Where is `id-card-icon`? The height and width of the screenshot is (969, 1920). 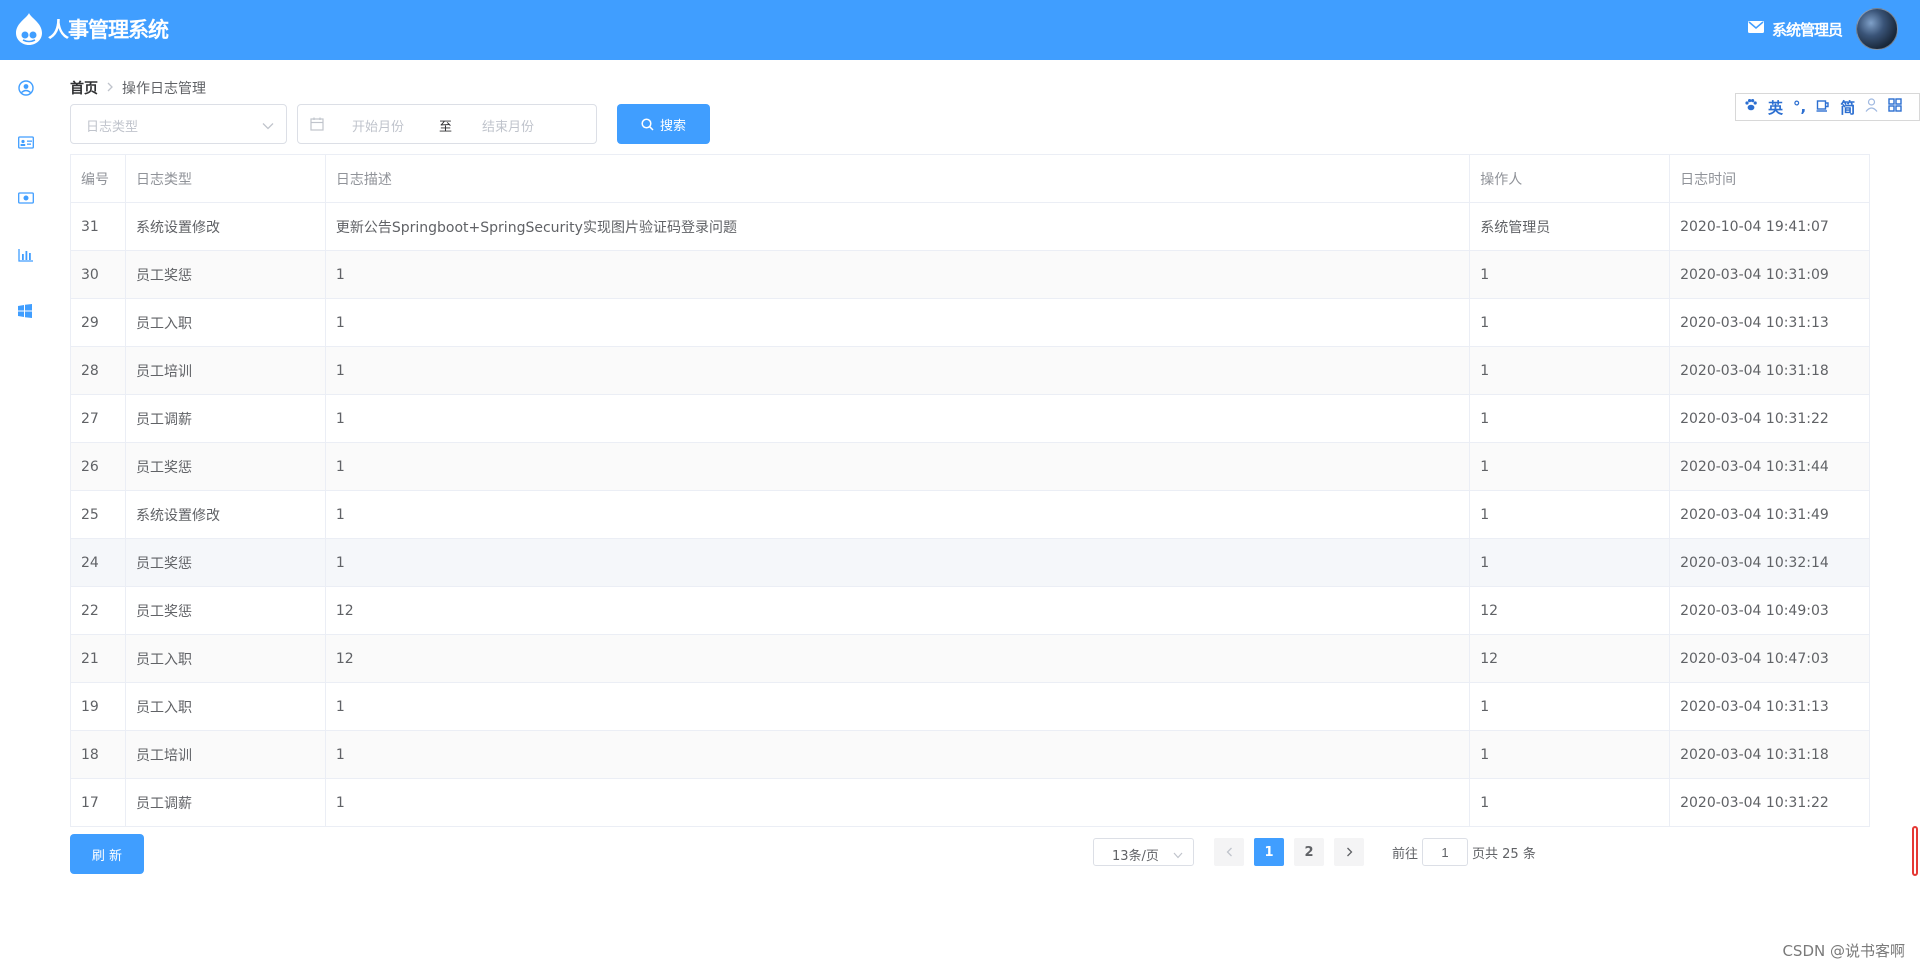 id-card-icon is located at coordinates (27, 145).